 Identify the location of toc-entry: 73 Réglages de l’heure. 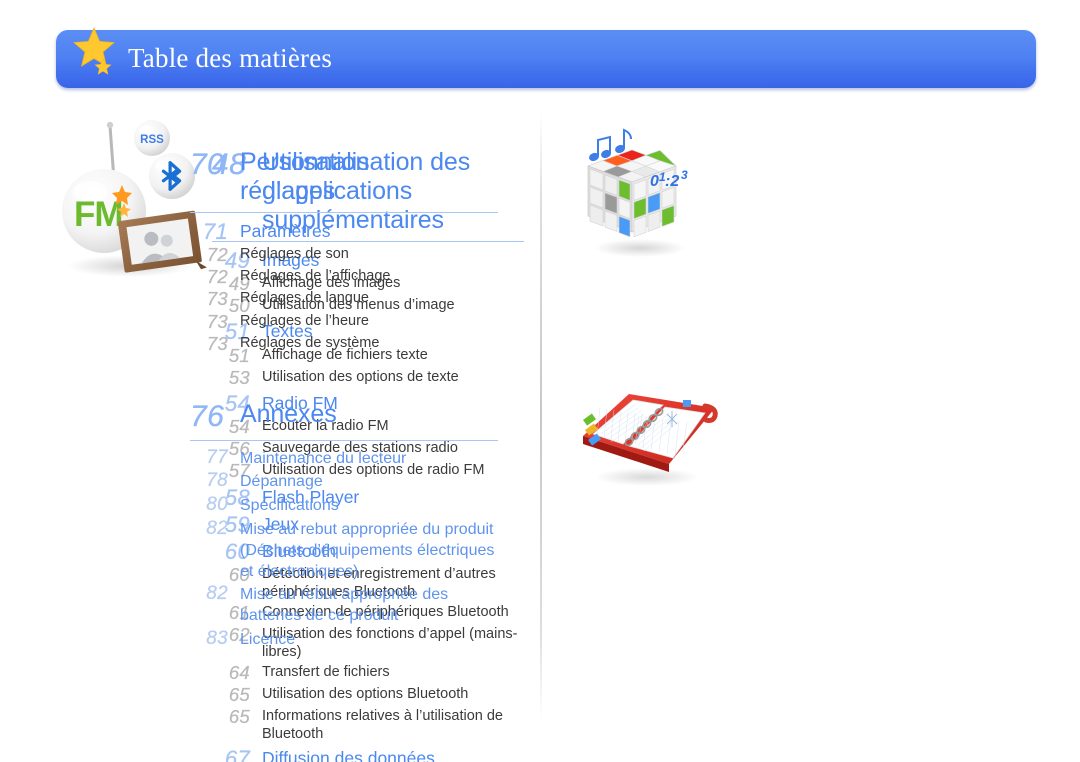
(344, 322).